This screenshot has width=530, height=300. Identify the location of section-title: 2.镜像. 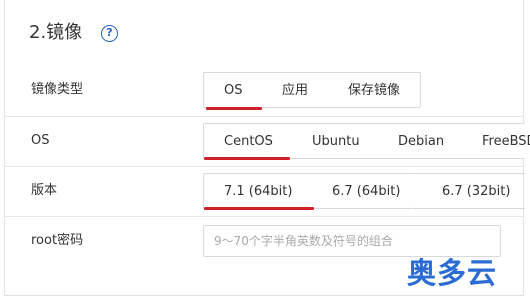
(56, 32).